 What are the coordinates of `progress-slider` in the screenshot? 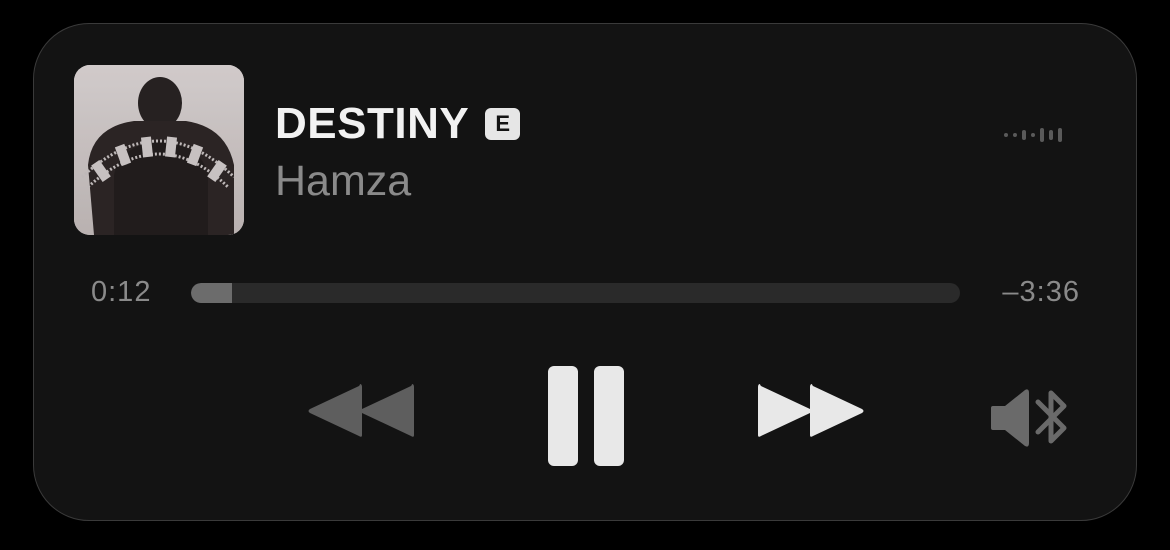 It's located at (575, 293).